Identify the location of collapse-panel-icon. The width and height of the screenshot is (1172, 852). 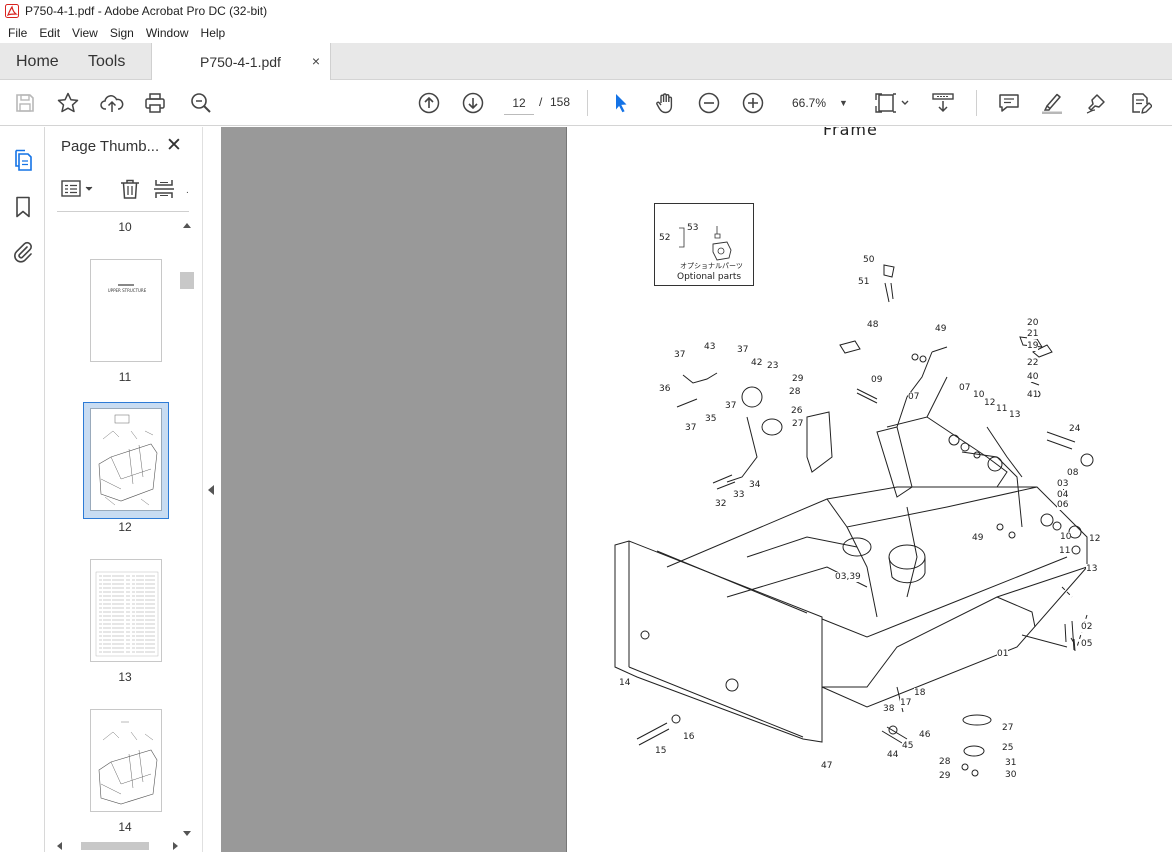
(211, 490).